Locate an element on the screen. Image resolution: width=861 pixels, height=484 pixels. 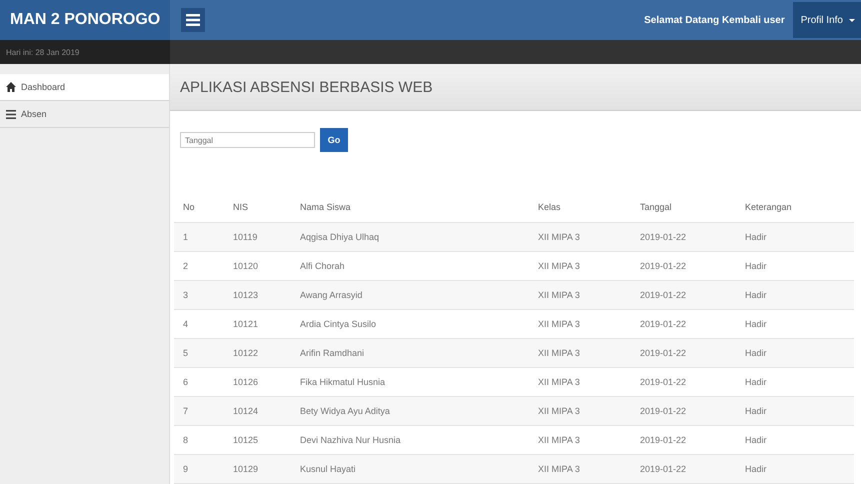
table-cell: 3 is located at coordinates (199, 295).